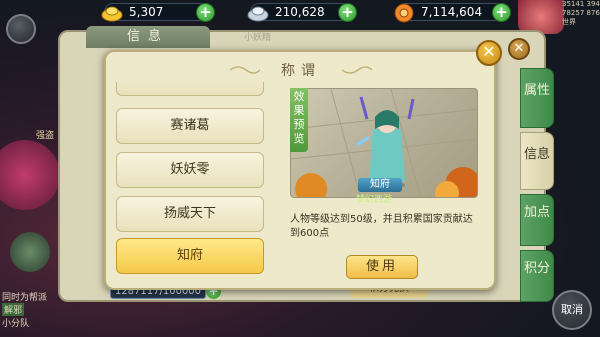 This screenshot has height=337, width=600. Describe the element at coordinates (501, 12) in the screenshot. I see `add-coin-button: +` at that location.